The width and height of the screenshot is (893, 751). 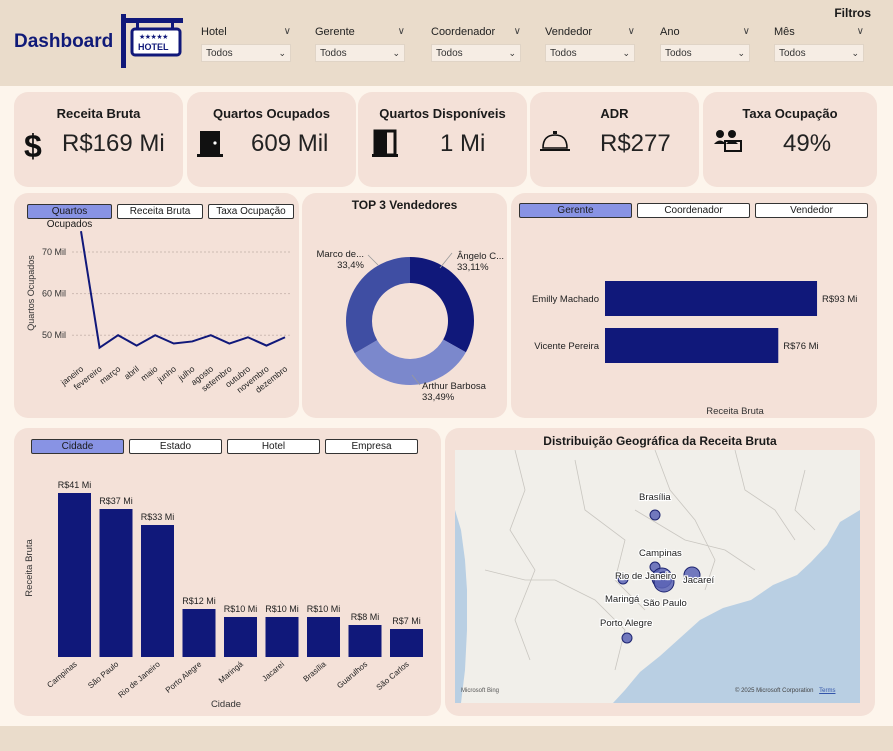 What do you see at coordinates (569, 32) in the screenshot?
I see `filter-label: Vendedor` at bounding box center [569, 32].